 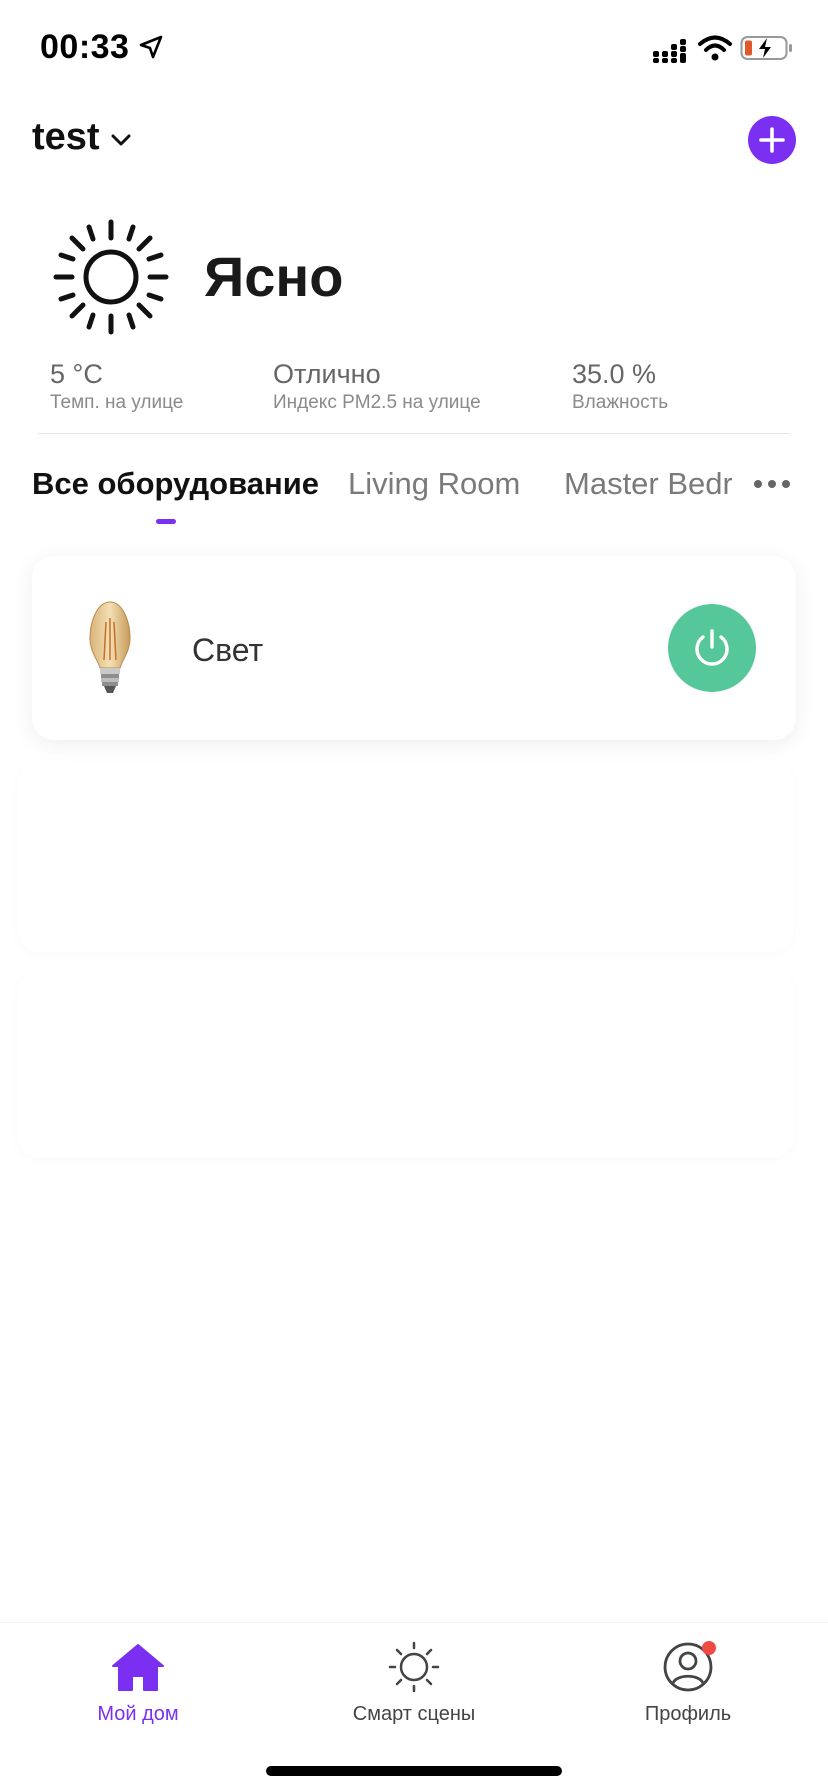 What do you see at coordinates (434, 484) in the screenshot?
I see `tab-living-room: Living Room` at bounding box center [434, 484].